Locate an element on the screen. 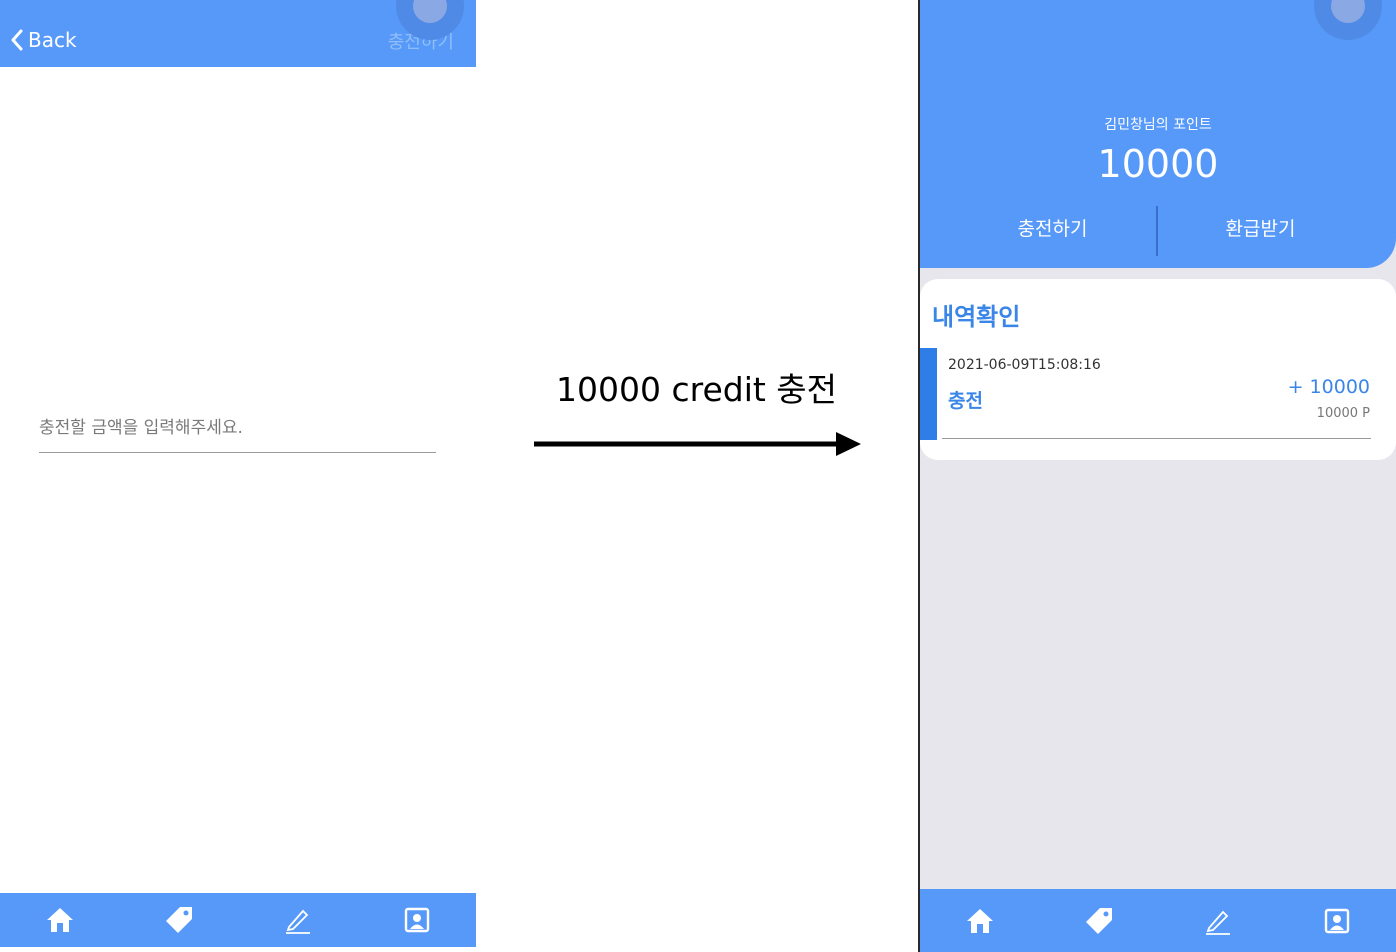  touch-indicator is located at coordinates (1348, 20).